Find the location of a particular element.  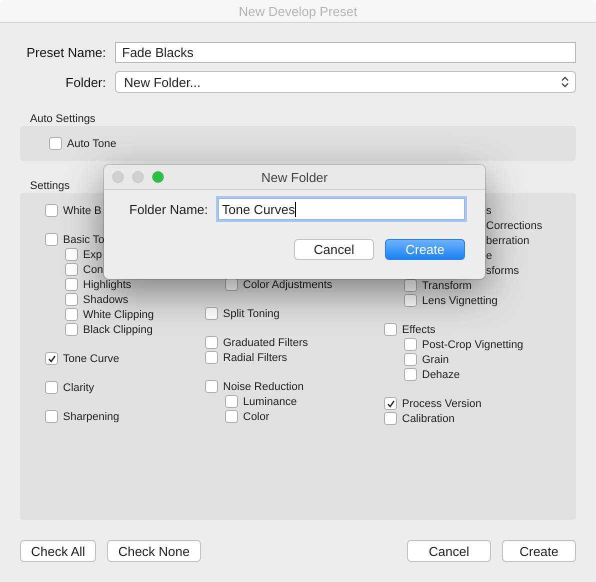

checkbox-label: Post-Crop Vignetting is located at coordinates (473, 344).